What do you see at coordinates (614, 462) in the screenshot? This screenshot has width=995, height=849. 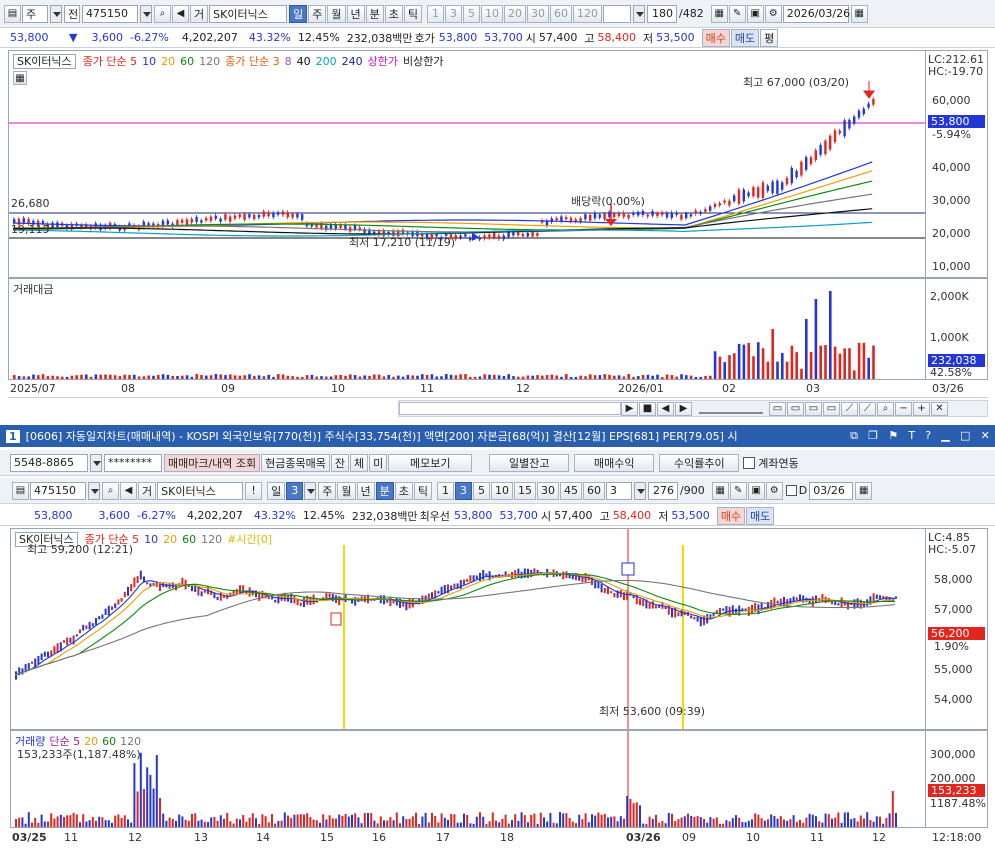 I see `trade-profit-button: 매매수익` at bounding box center [614, 462].